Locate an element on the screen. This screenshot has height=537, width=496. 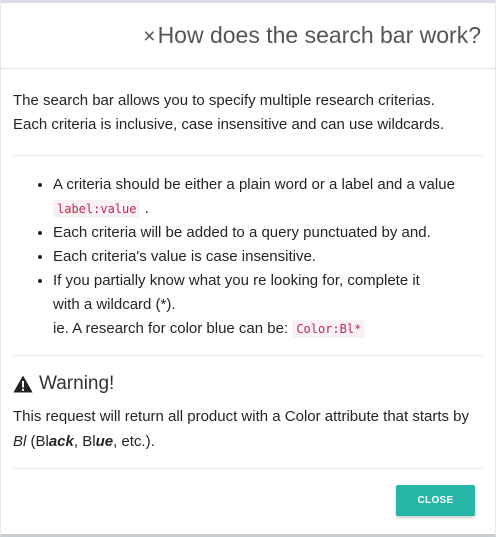
label-value-code: label:value is located at coordinates (97, 209).